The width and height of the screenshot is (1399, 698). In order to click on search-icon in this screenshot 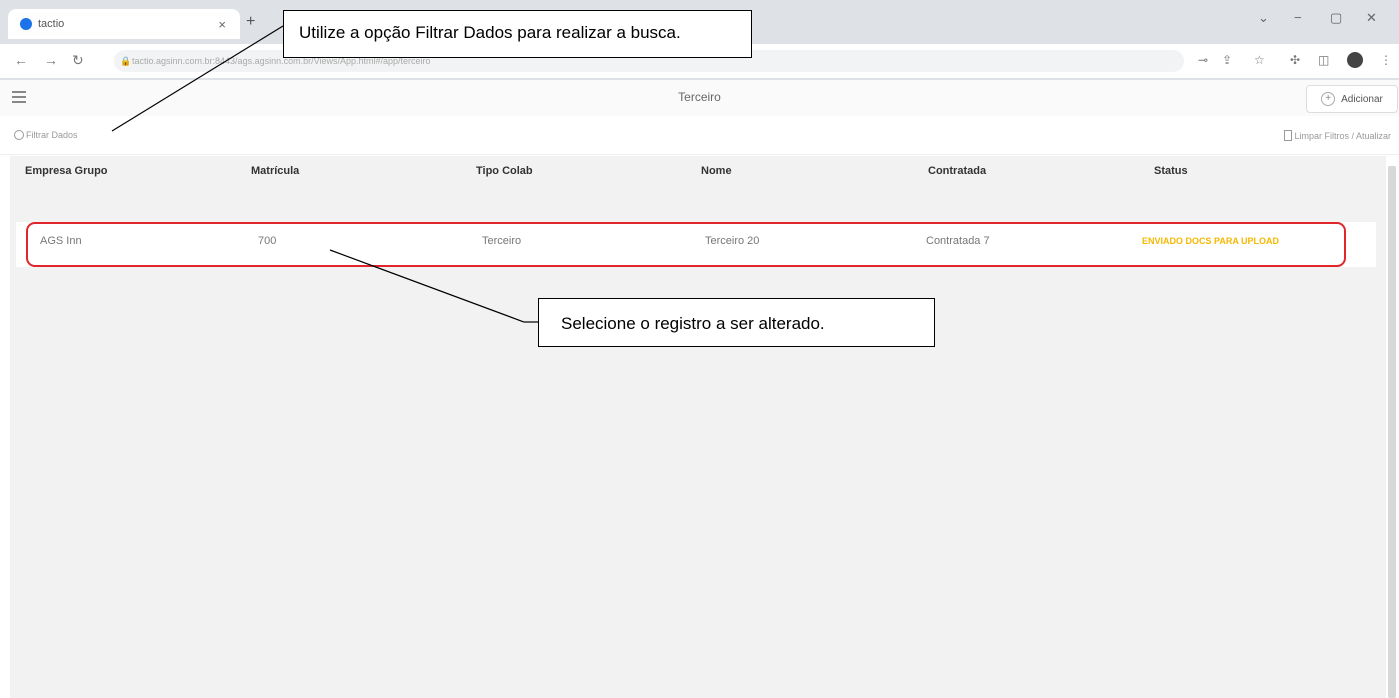, I will do `click(19, 135)`.